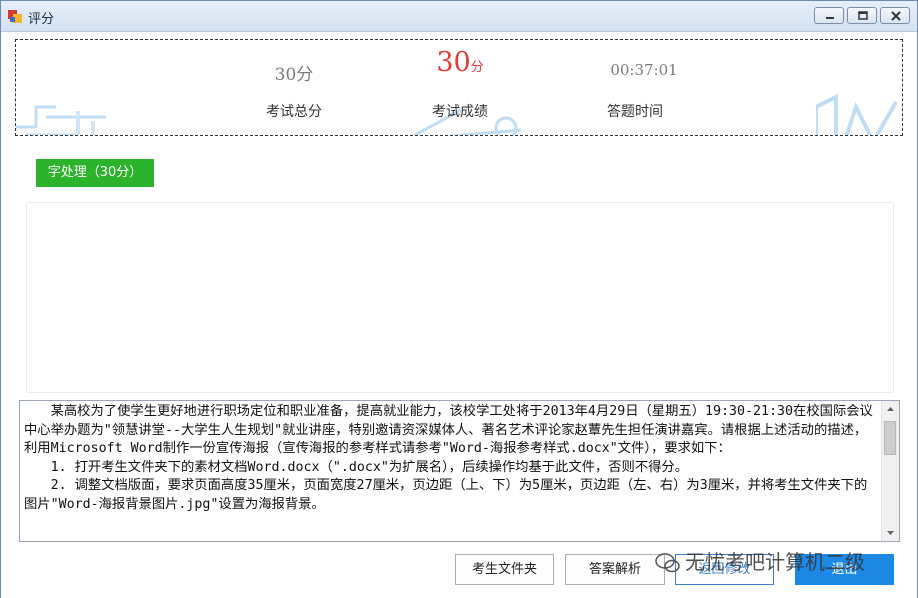 Image resolution: width=918 pixels, height=598 pixels. I want to click on restore-icon, so click(863, 15).